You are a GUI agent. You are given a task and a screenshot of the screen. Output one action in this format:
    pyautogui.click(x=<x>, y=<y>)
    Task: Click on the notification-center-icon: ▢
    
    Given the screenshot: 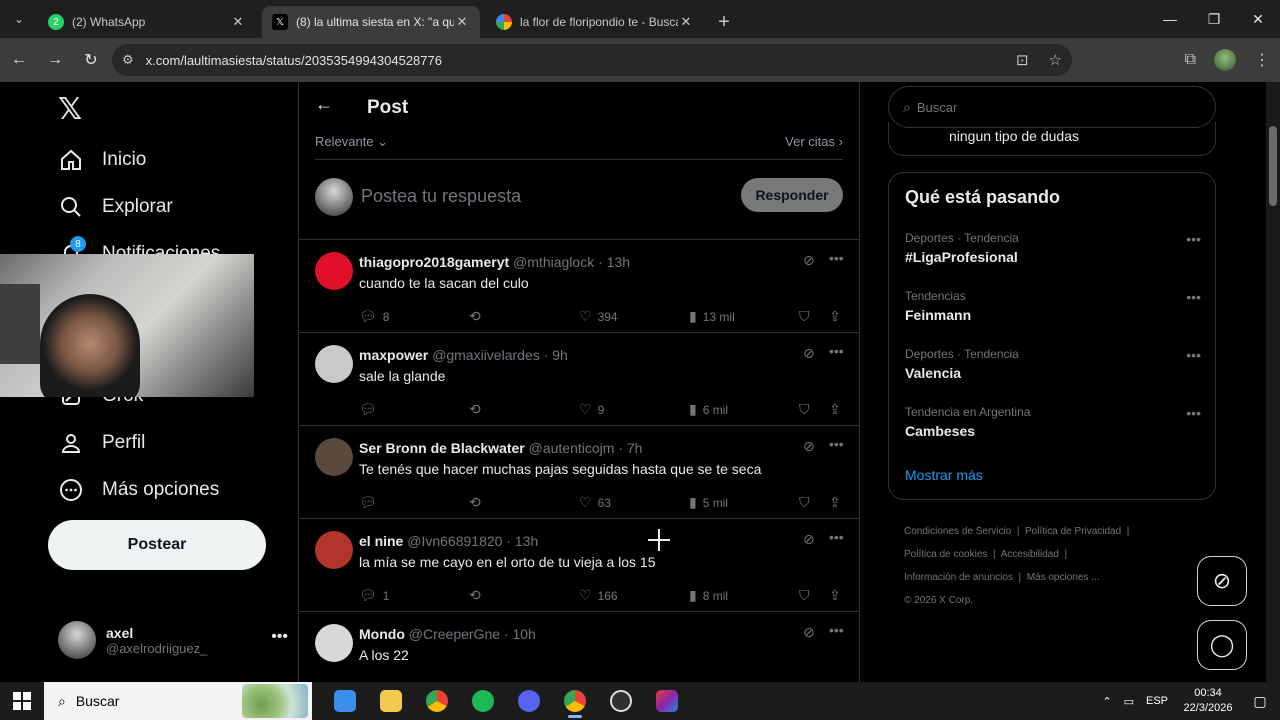 What is the action you would take?
    pyautogui.click(x=1260, y=701)
    